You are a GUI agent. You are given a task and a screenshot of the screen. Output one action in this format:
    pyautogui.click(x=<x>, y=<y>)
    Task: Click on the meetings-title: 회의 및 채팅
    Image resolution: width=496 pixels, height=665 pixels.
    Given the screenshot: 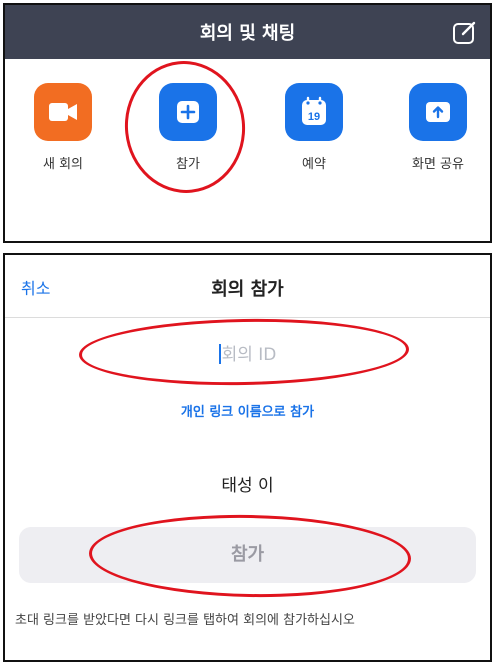 What is the action you would take?
    pyautogui.click(x=247, y=33)
    